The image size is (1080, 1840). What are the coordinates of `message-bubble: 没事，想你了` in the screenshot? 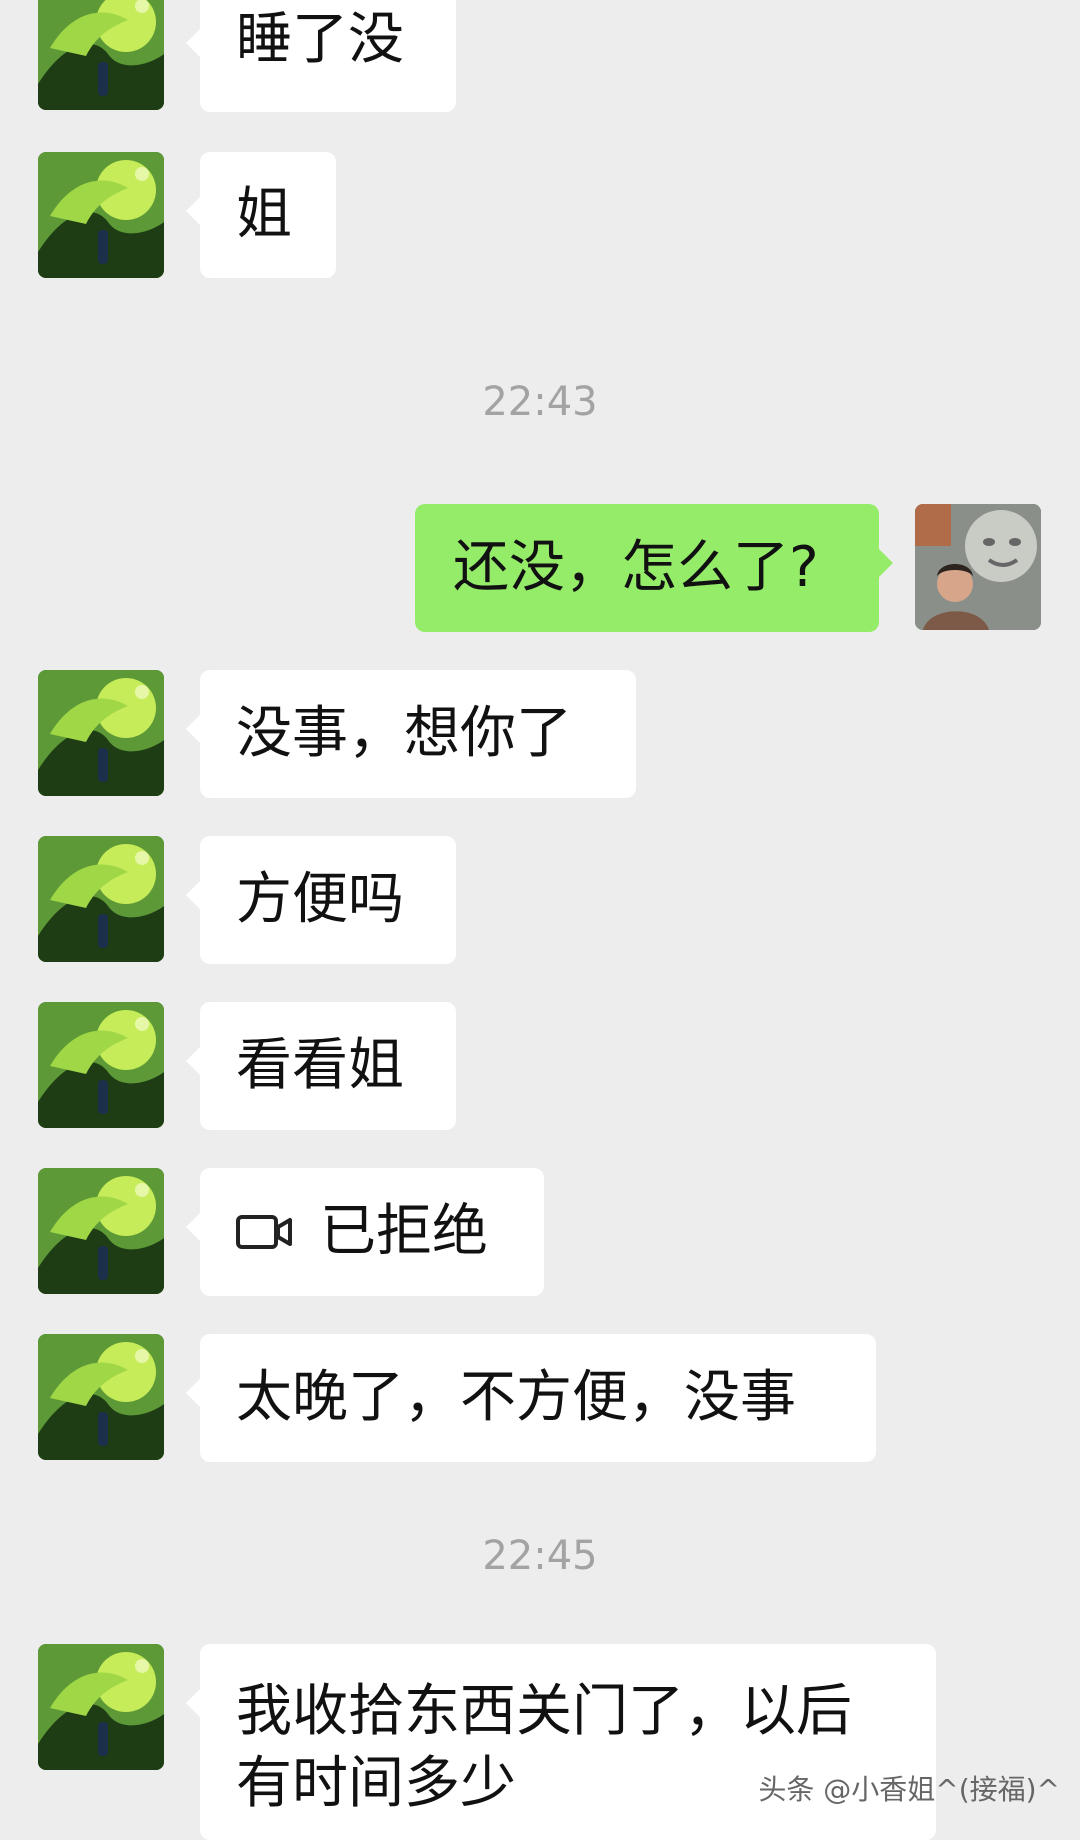 It's located at (411, 734).